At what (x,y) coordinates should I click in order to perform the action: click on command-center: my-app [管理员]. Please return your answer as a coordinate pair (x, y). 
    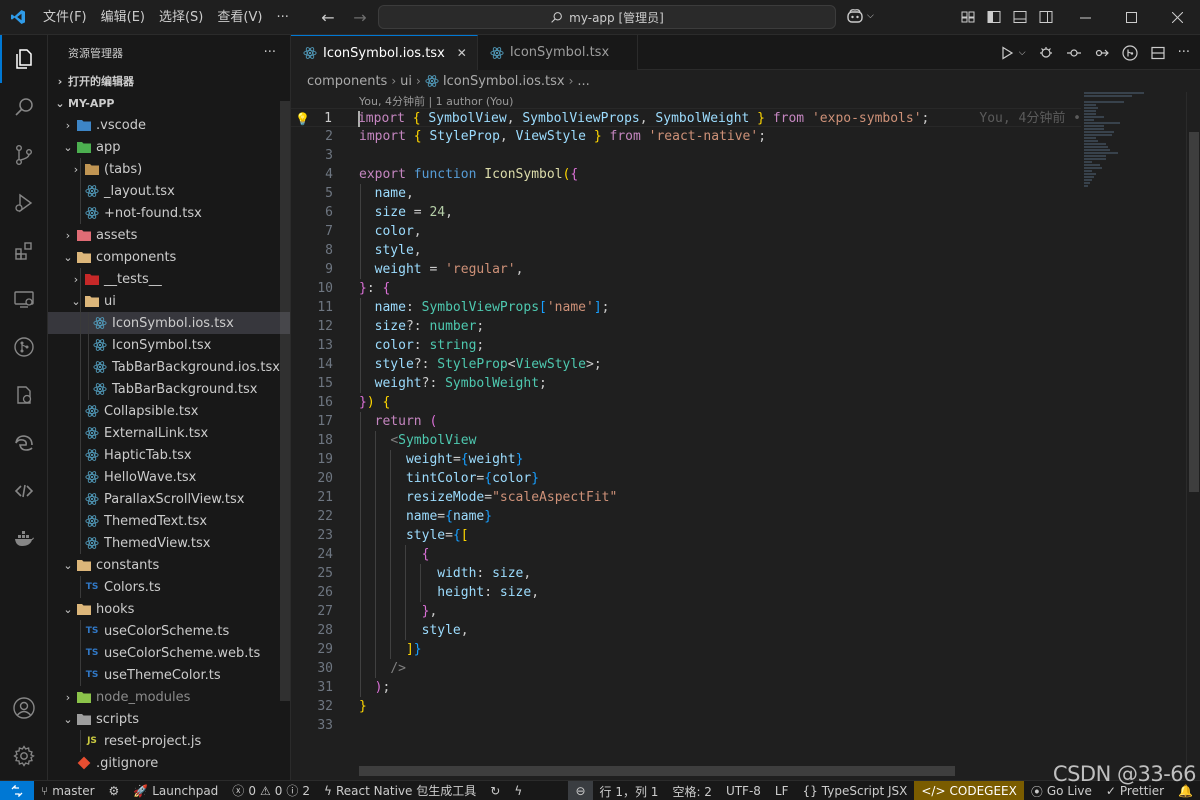
    Looking at the image, I should click on (607, 17).